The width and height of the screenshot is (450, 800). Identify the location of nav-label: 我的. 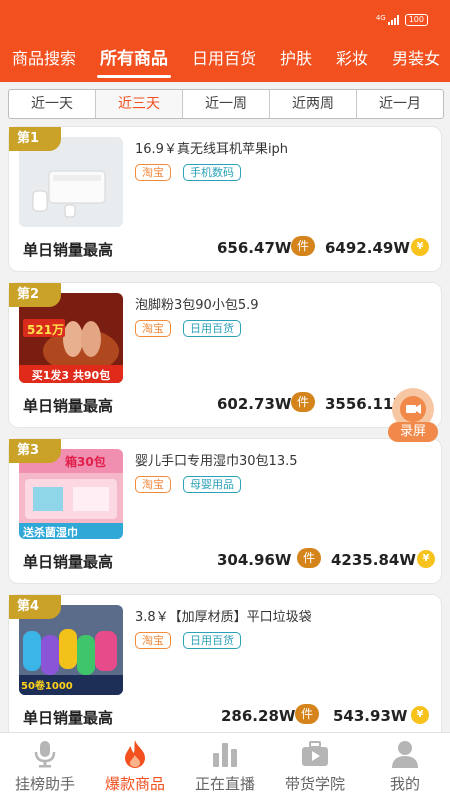
(404, 784).